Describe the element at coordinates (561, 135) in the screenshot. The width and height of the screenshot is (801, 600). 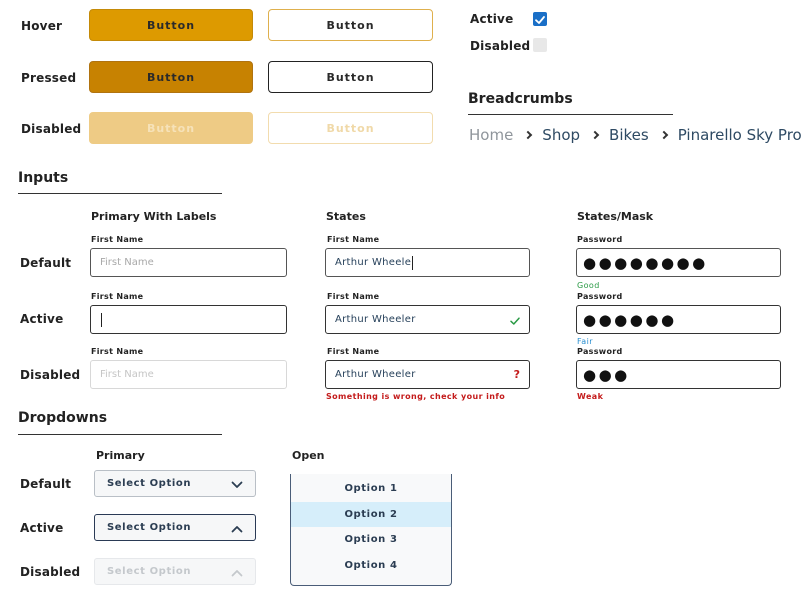
I see `breadcrumb-shop: Shop` at that location.